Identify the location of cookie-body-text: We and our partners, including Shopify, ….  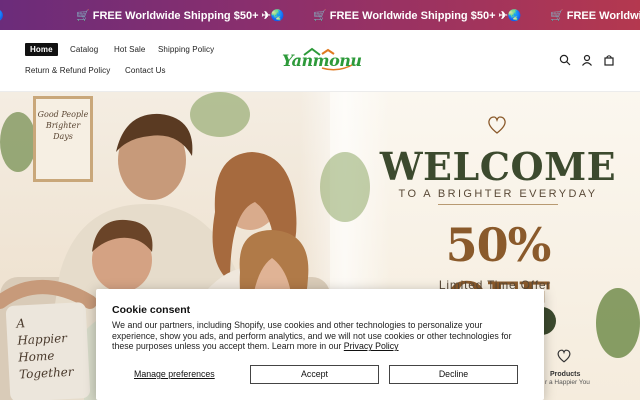
(312, 336).